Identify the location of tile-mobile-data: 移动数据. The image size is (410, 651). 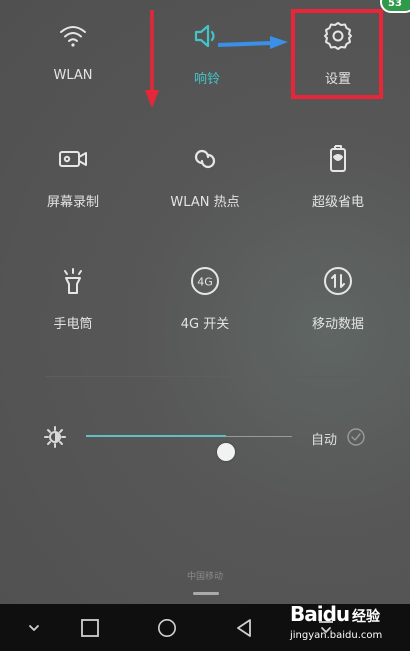
(338, 303).